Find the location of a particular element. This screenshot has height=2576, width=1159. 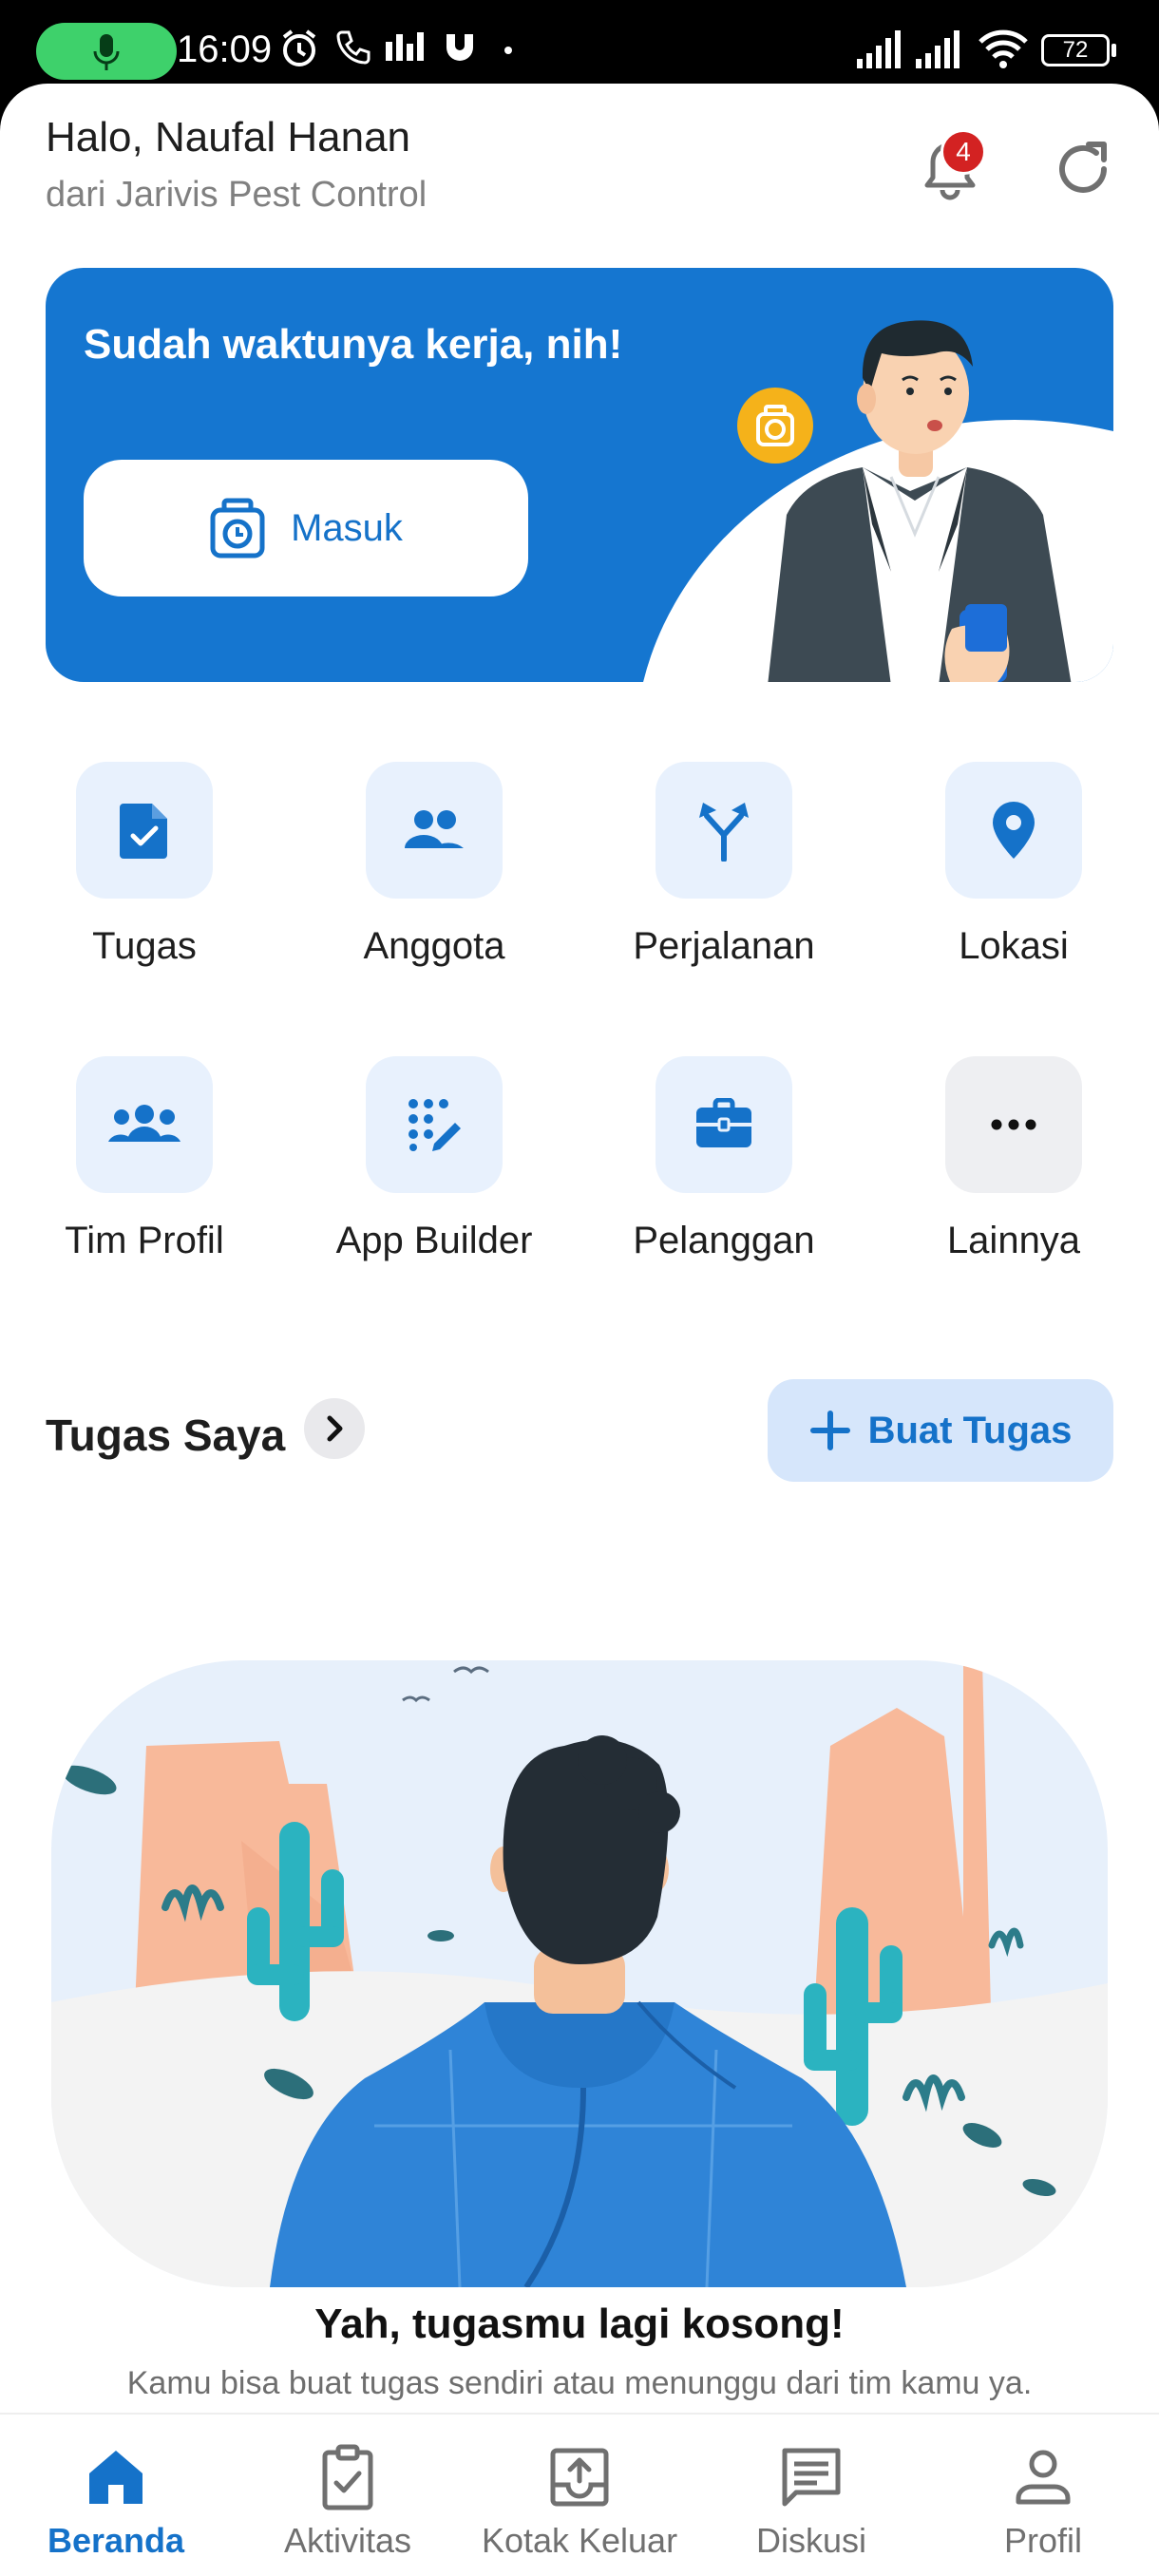

home-icon is located at coordinates (115, 2477).